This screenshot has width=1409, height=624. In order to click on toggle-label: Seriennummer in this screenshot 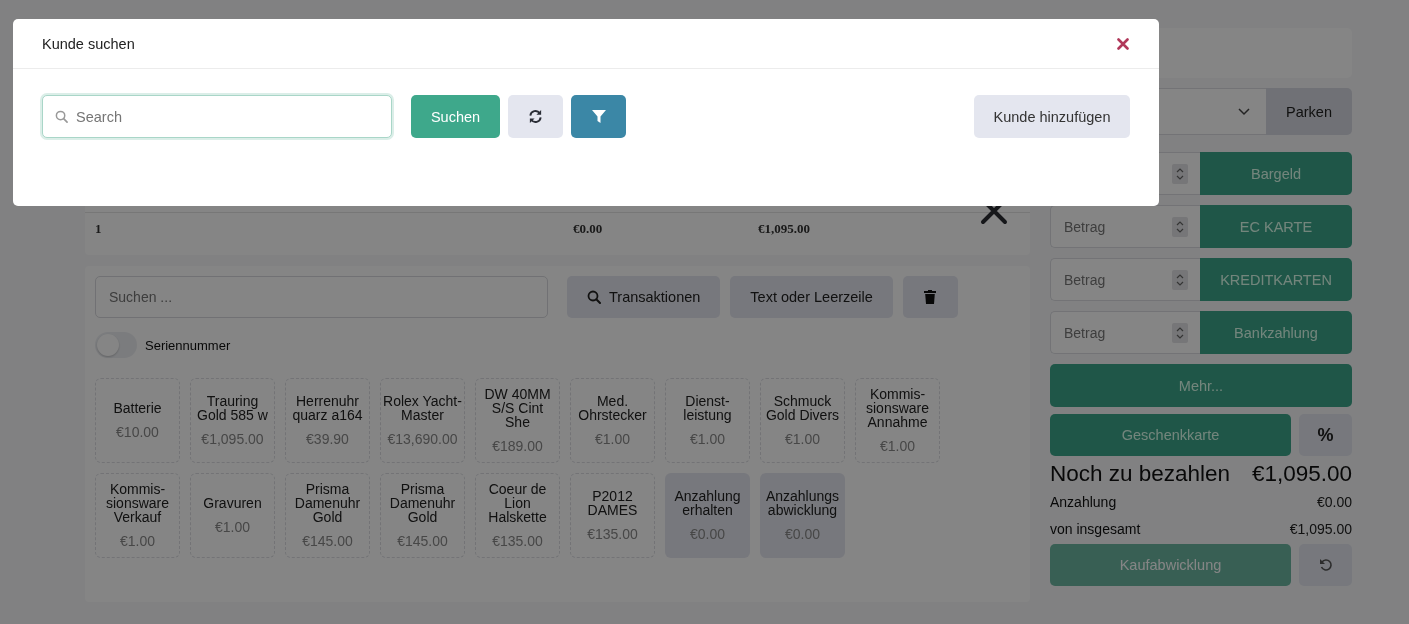, I will do `click(188, 345)`.